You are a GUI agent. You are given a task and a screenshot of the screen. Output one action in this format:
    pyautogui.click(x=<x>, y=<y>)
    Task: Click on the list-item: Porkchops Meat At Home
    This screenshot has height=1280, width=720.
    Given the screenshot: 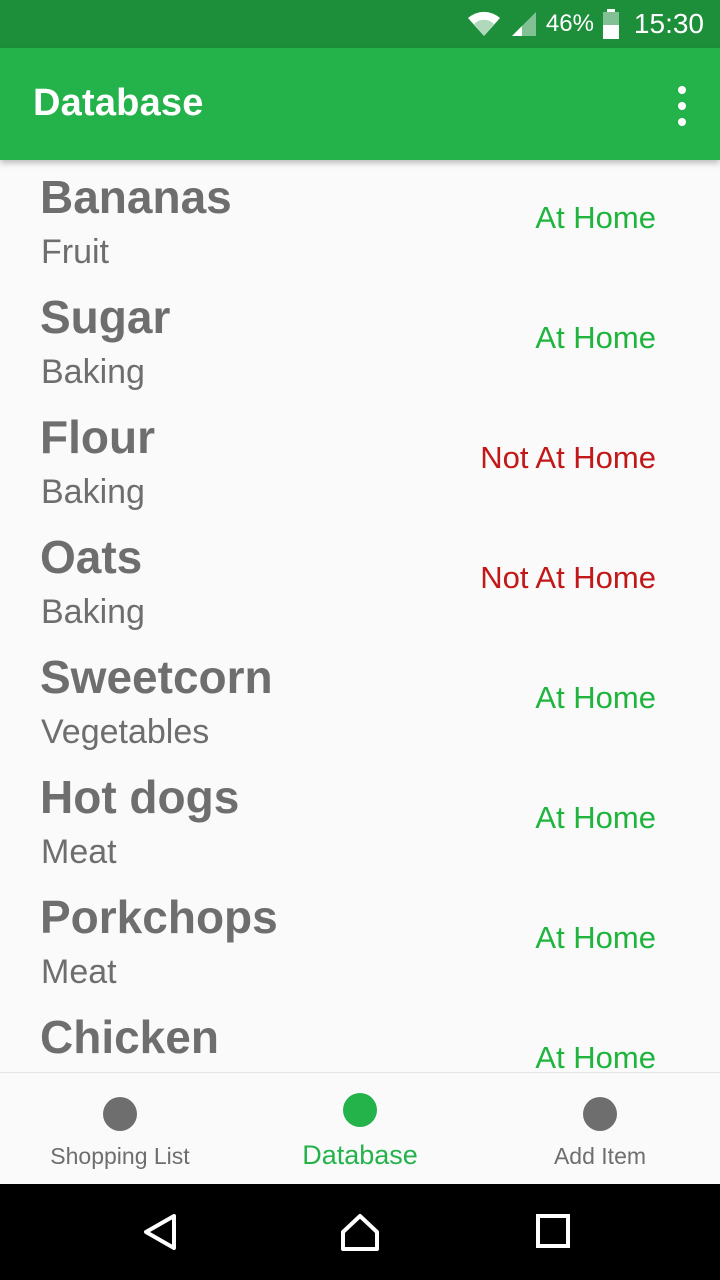 What is the action you would take?
    pyautogui.click(x=360, y=940)
    